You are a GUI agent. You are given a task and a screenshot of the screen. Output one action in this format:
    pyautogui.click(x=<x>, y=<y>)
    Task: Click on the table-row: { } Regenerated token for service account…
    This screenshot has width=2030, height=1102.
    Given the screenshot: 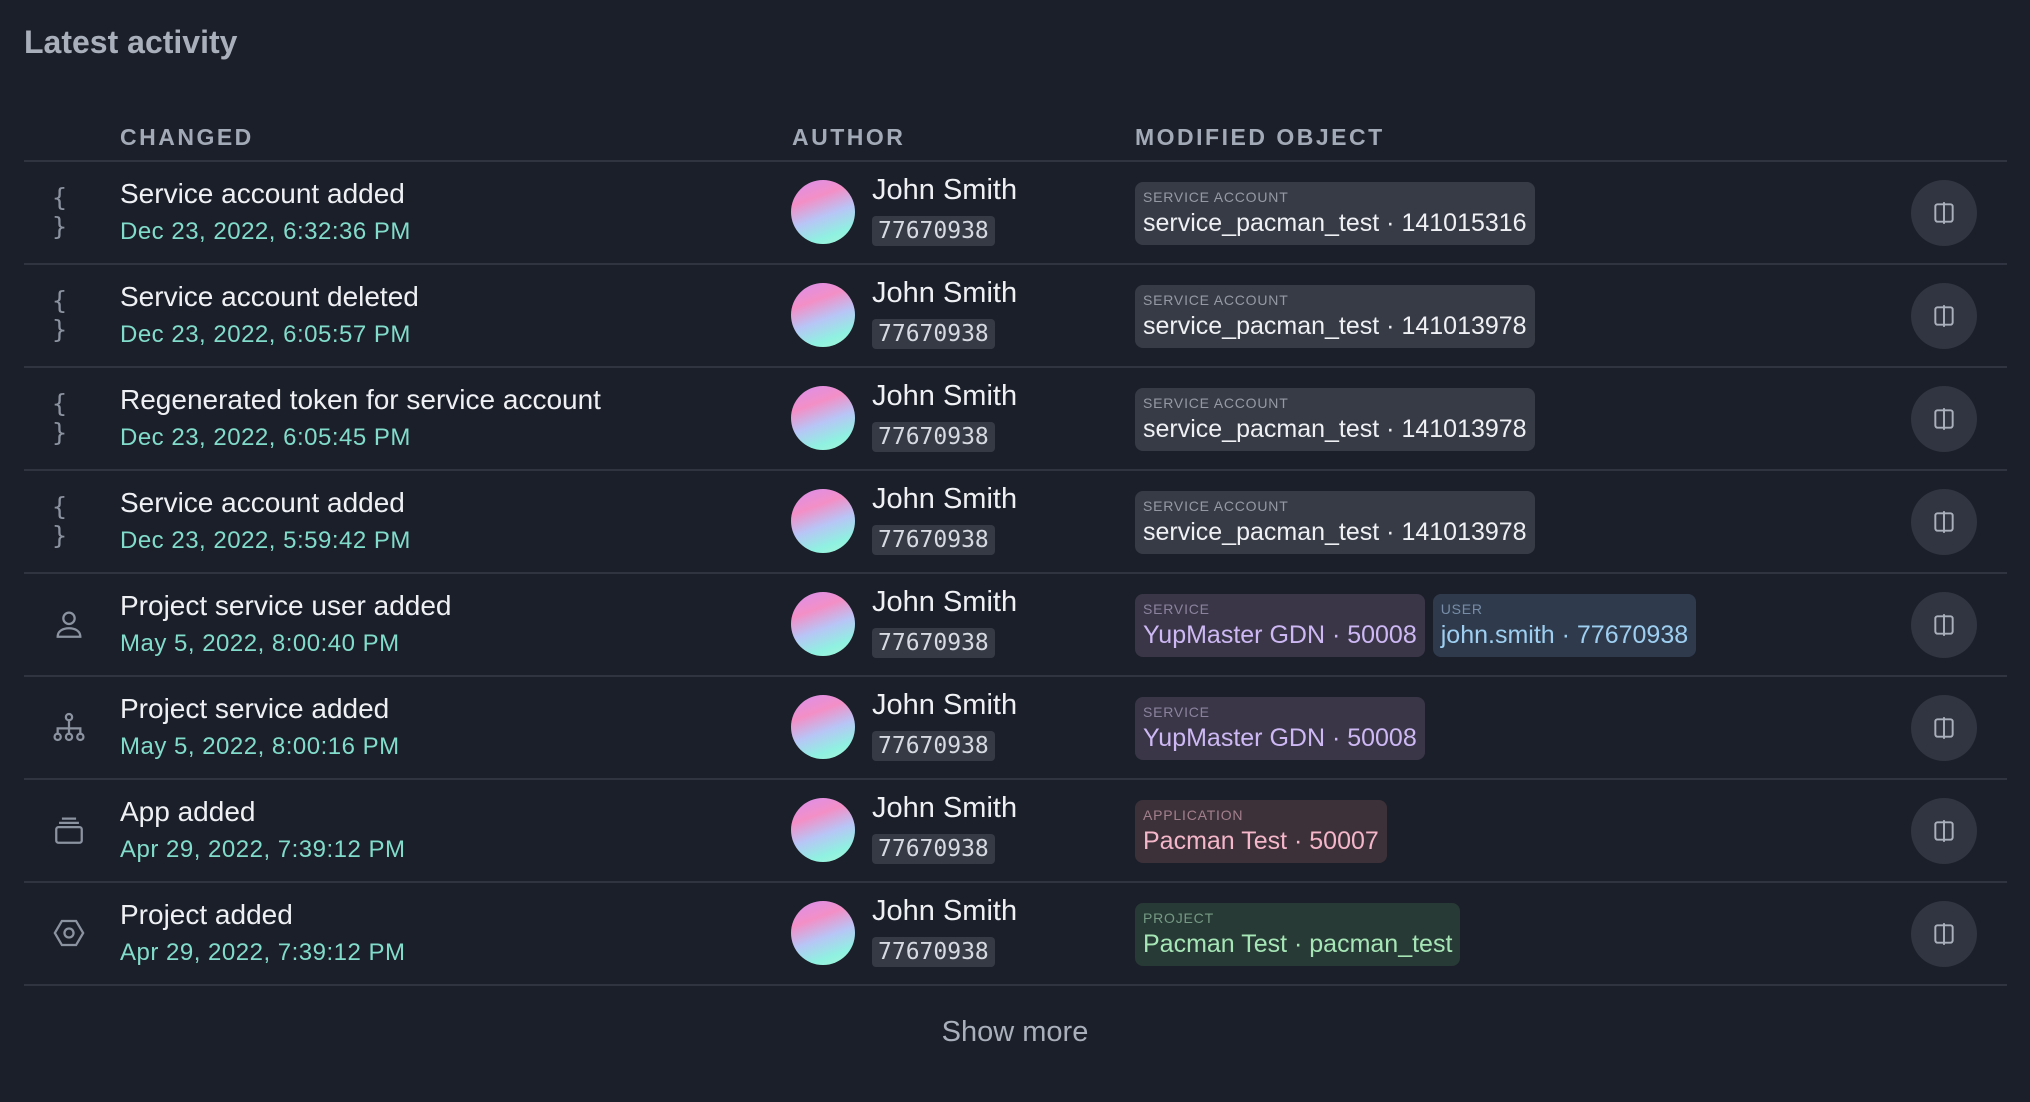 What is the action you would take?
    pyautogui.click(x=1015, y=419)
    